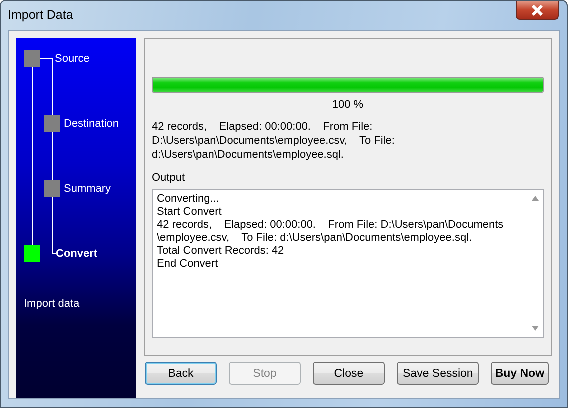 Image resolution: width=568 pixels, height=408 pixels. What do you see at coordinates (331, 225) in the screenshot?
I see `log-line: 42 records, Elapsed: 00:00:00. From File: D:\Users\pan\Documents` at bounding box center [331, 225].